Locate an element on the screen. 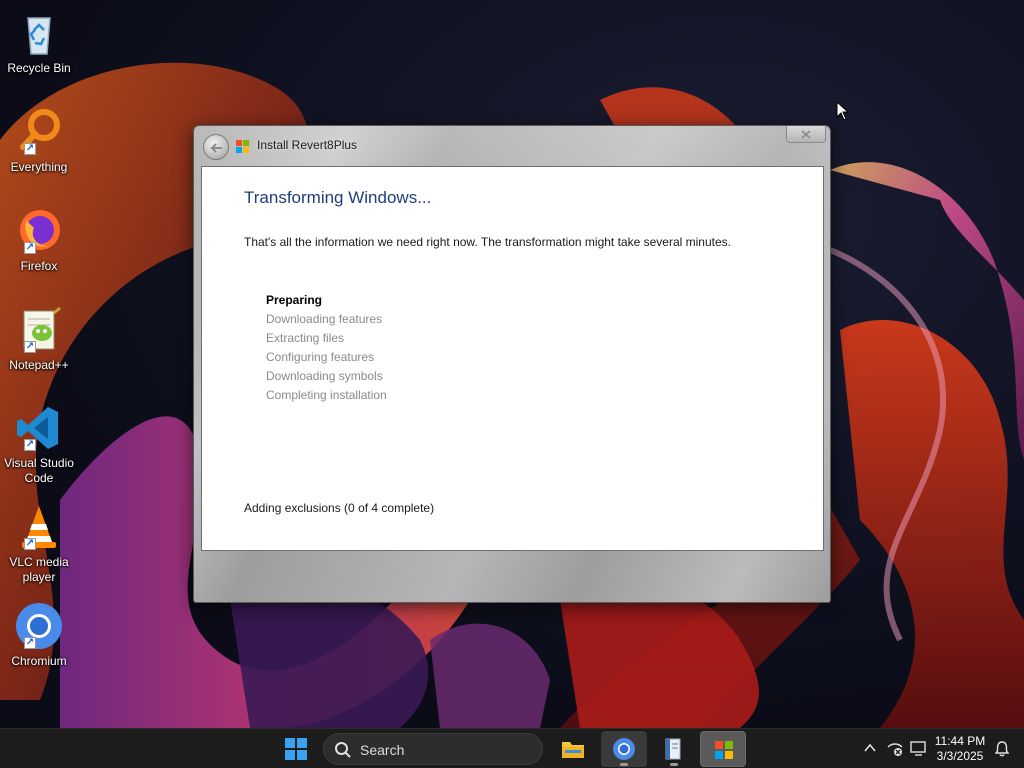  chromium-icon: ↗ is located at coordinates (39, 626).